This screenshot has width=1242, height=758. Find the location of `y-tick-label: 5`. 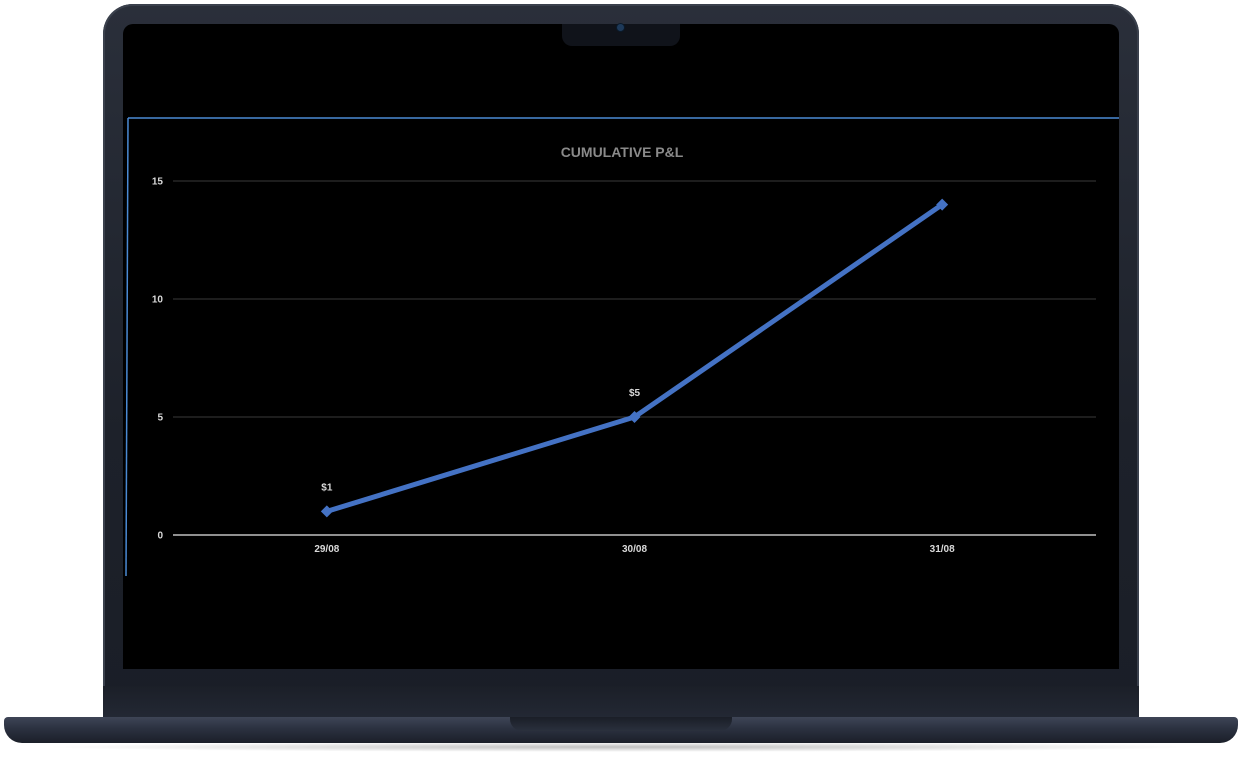

y-tick-label: 5 is located at coordinates (160, 418).